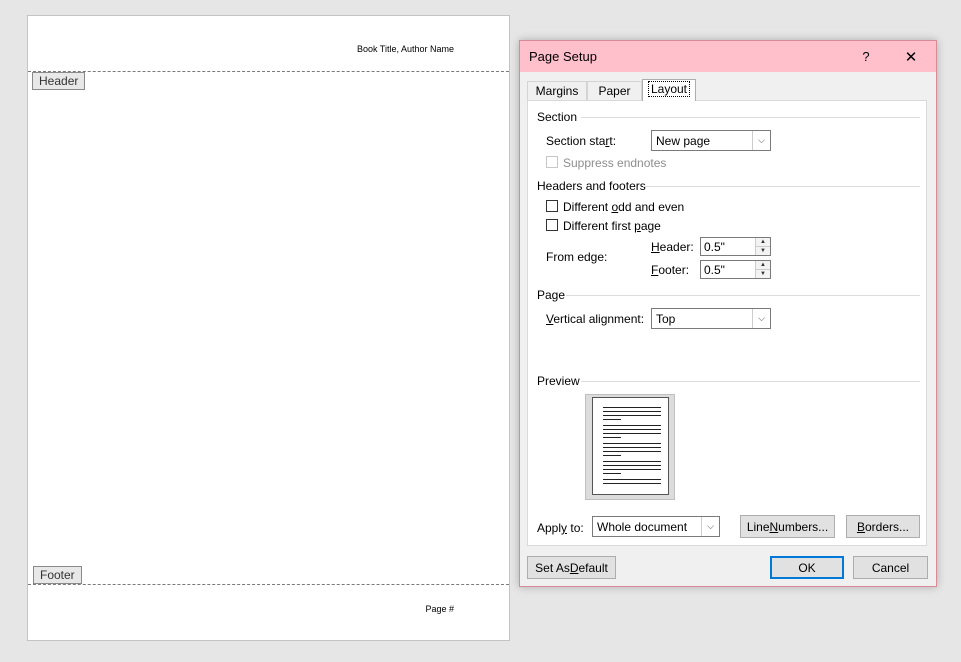 This screenshot has height=662, width=961. I want to click on page-heading: Page, so click(551, 295).